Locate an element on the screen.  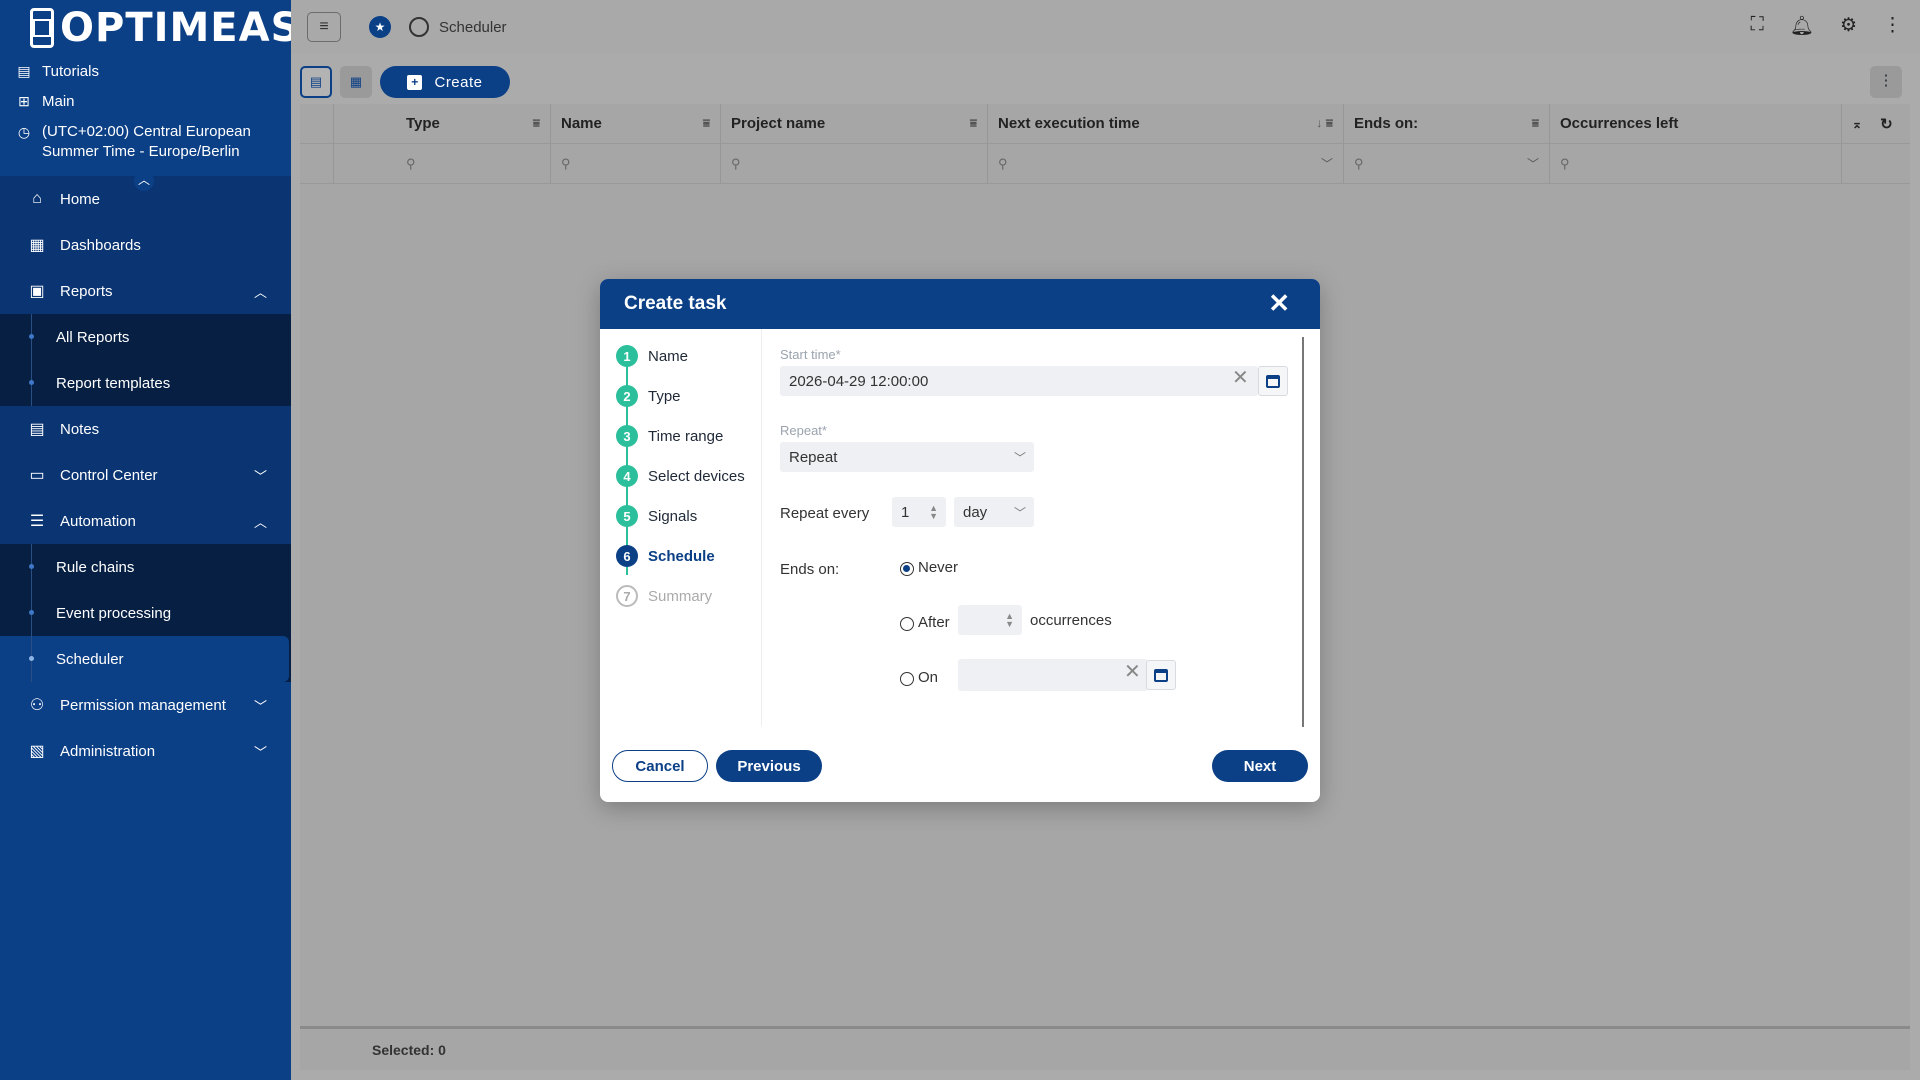
collapse-icon: ⌅ is located at coordinates (1857, 124).